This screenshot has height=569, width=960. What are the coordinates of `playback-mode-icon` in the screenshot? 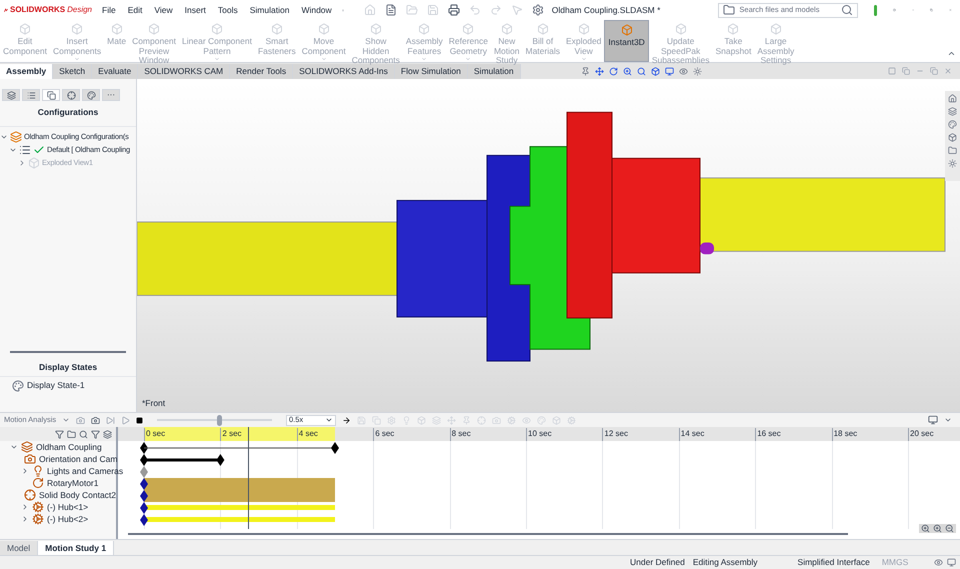 It's located at (346, 420).